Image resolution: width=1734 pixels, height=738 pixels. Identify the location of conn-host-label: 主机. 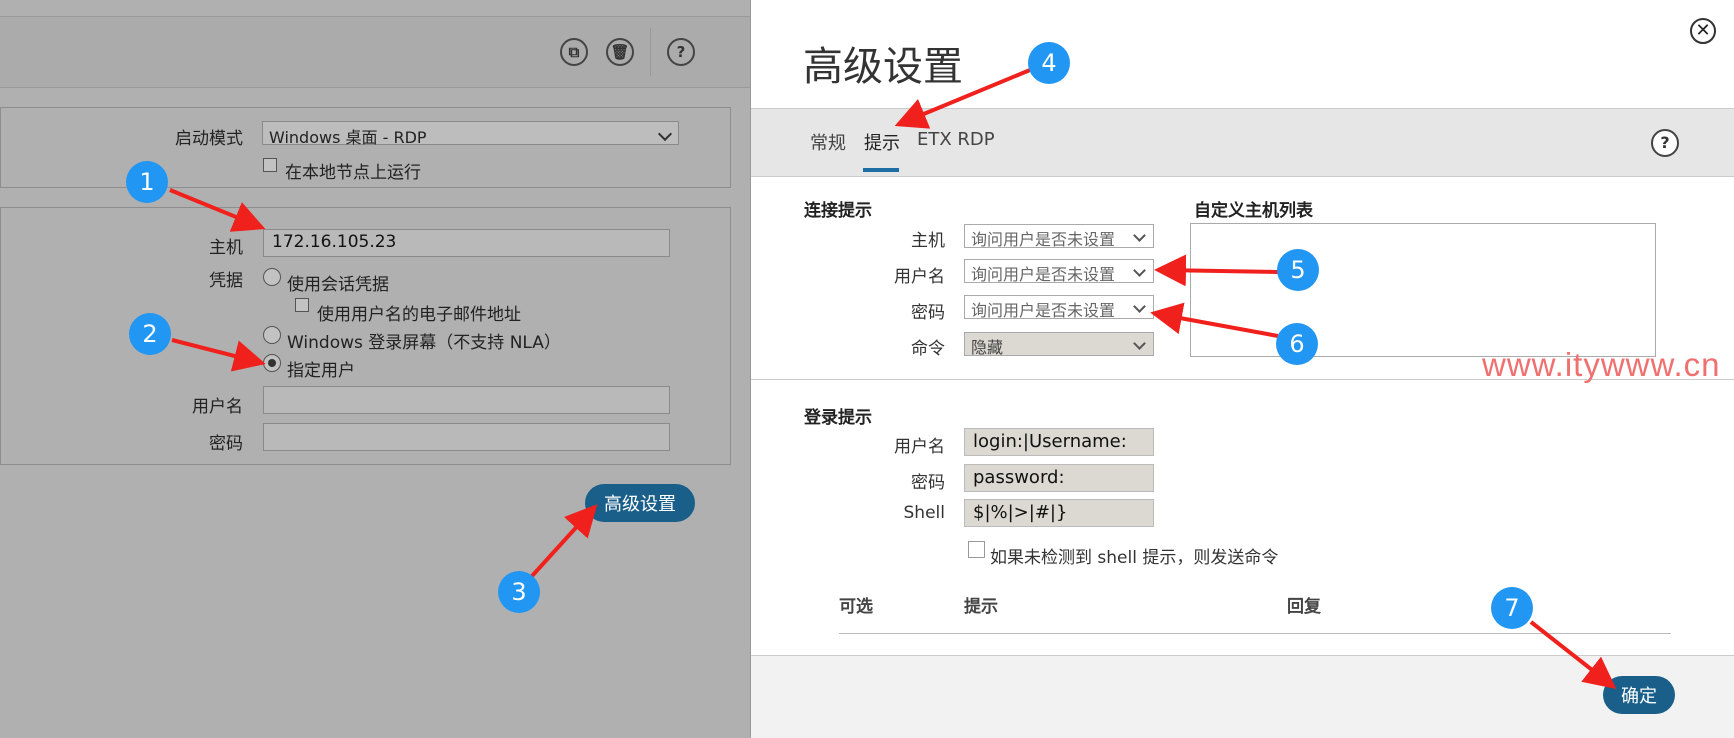
(928, 241).